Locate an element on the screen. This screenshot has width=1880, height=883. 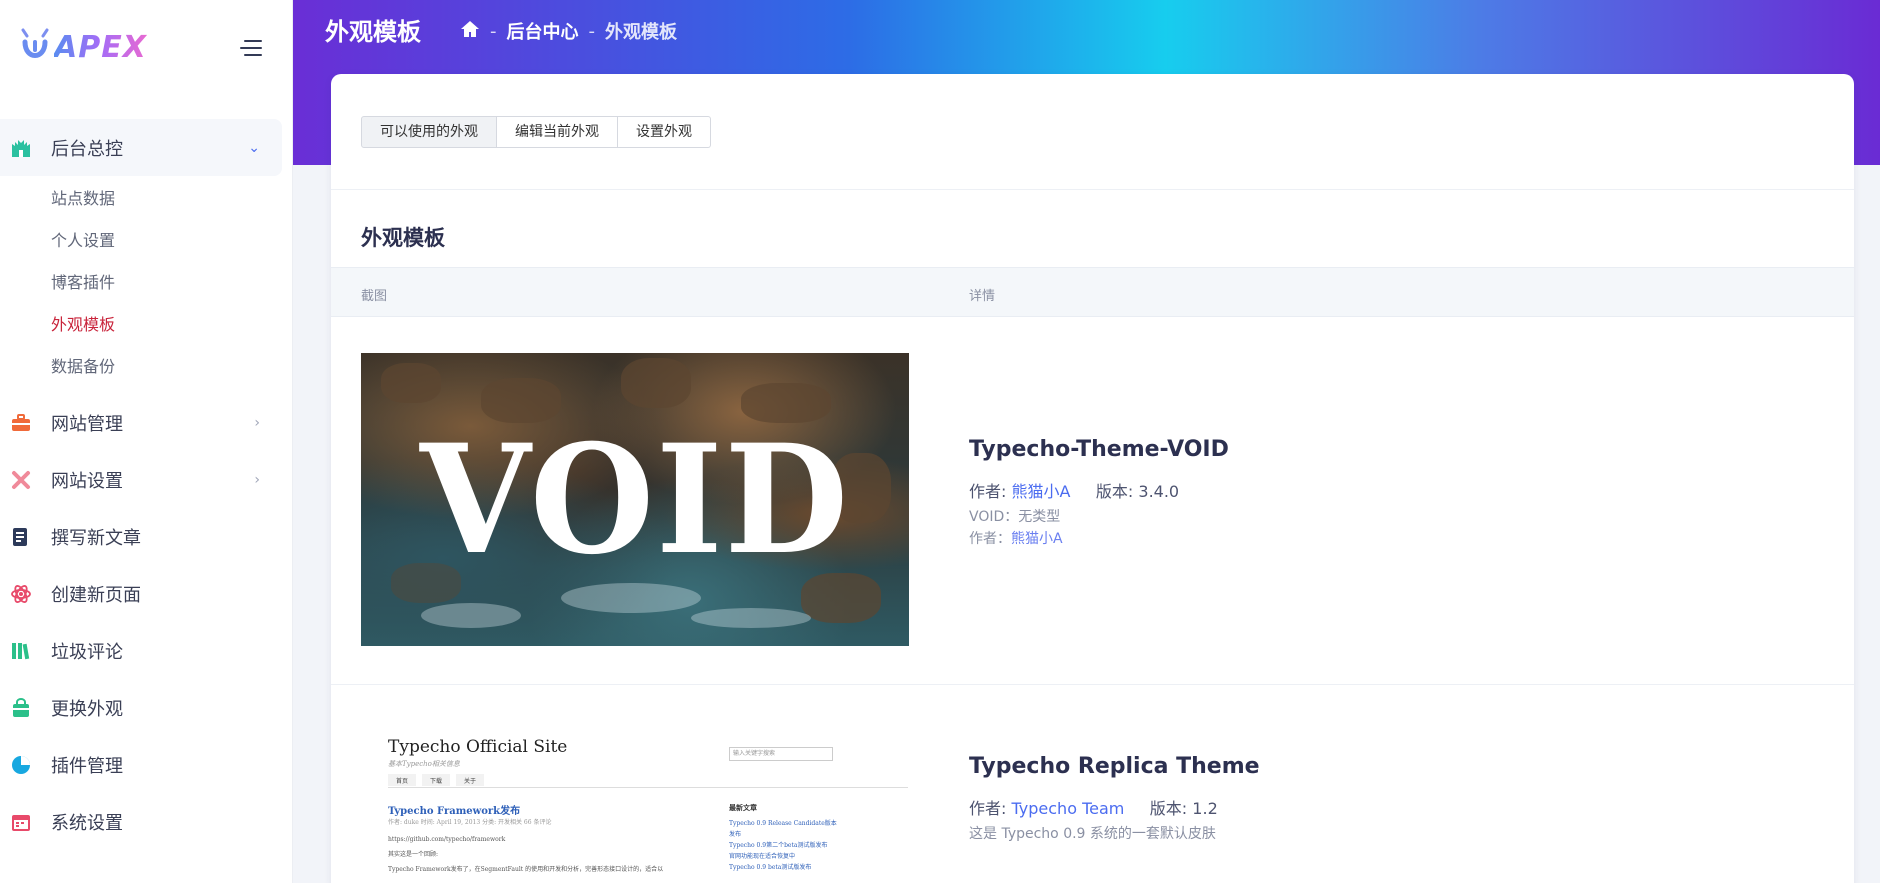
sidebar-item-site-management: 网站管理 › is located at coordinates (141, 422).